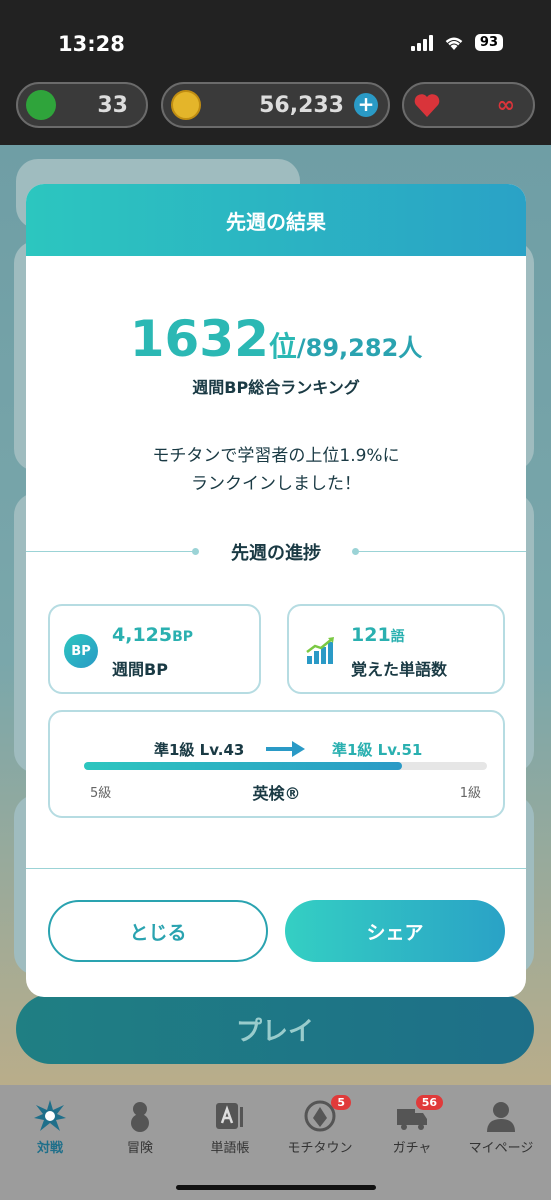 This screenshot has height=1200, width=551. What do you see at coordinates (81, 651) in the screenshot?
I see `bp-icon: BP` at bounding box center [81, 651].